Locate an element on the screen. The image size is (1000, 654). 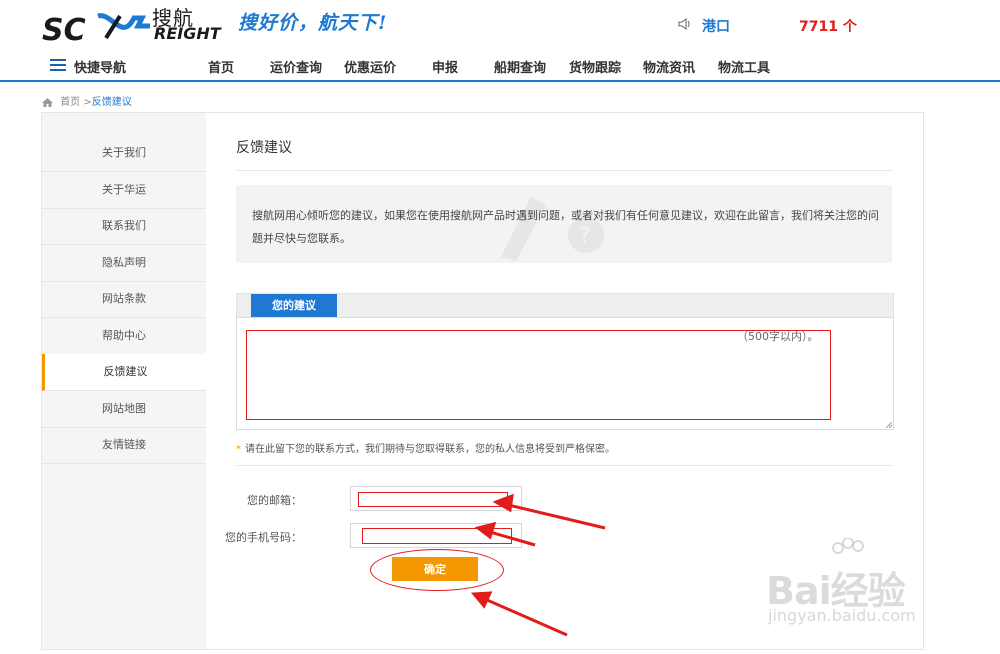
privacy-note-text: 请在此留下您的联系方式，我们期待与您取得联系，您的私人信息将受到严格保密。 is located at coordinates (430, 449).